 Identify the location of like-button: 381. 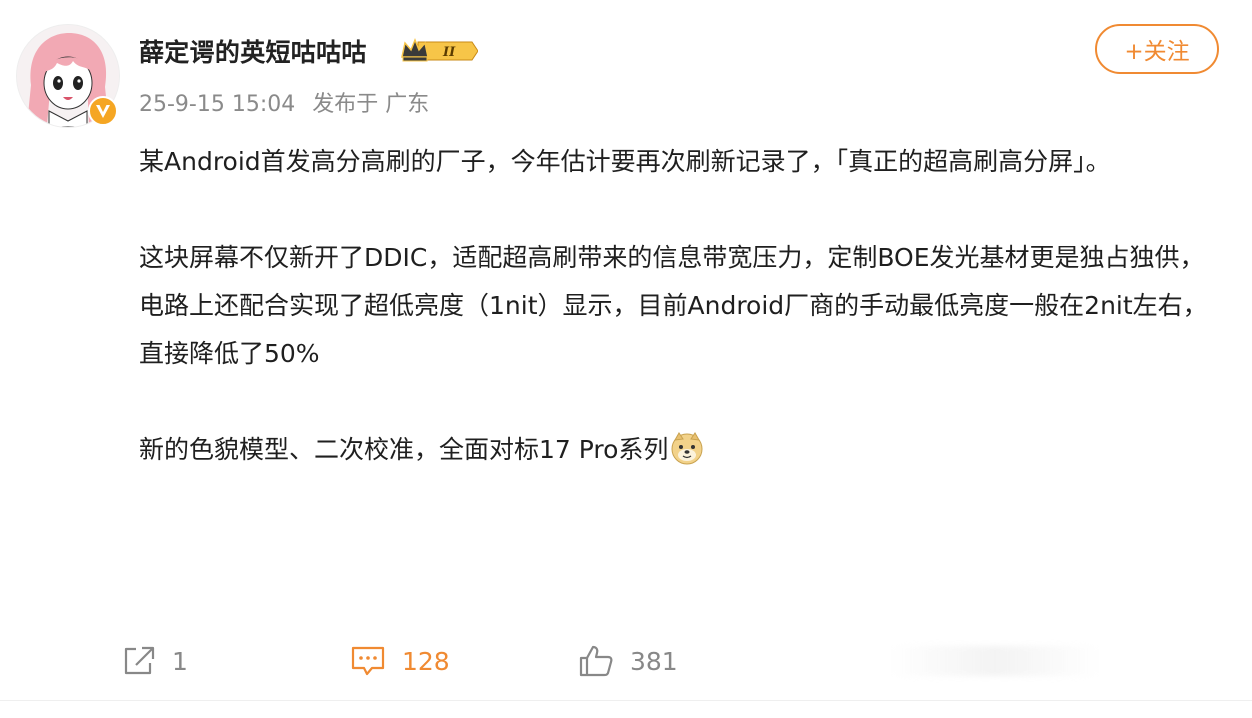
(628, 661).